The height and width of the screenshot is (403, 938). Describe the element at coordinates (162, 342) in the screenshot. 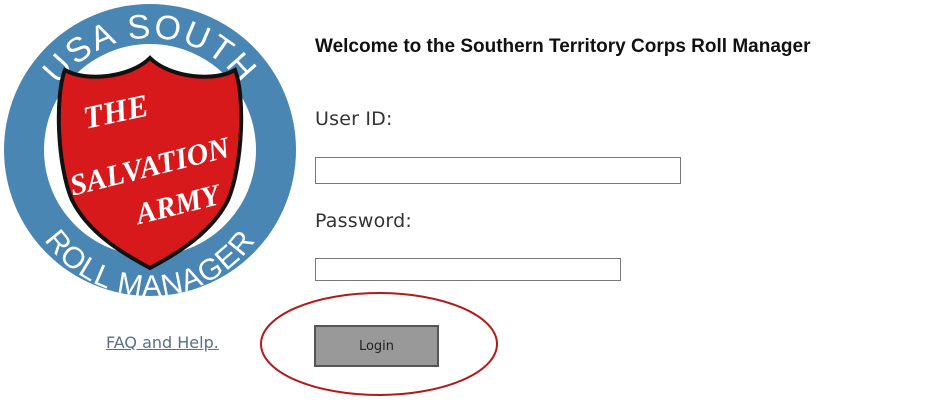

I see `faq-help-link: FAQ and Help.` at that location.